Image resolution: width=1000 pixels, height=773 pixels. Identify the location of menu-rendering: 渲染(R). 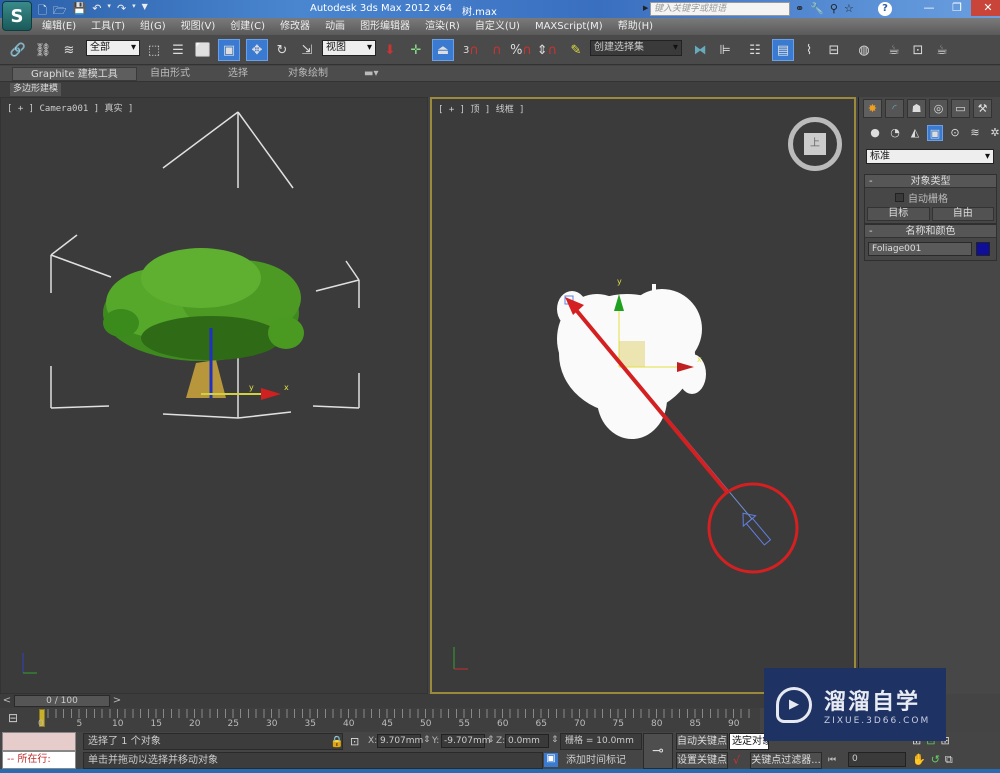
(442, 26).